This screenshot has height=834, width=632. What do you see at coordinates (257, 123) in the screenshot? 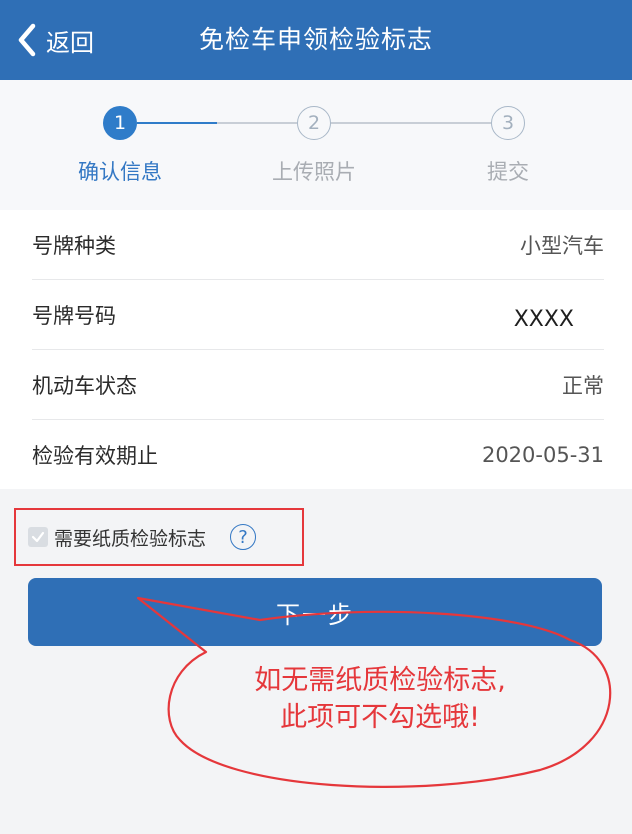
I see `step-connector-1-idle` at bounding box center [257, 123].